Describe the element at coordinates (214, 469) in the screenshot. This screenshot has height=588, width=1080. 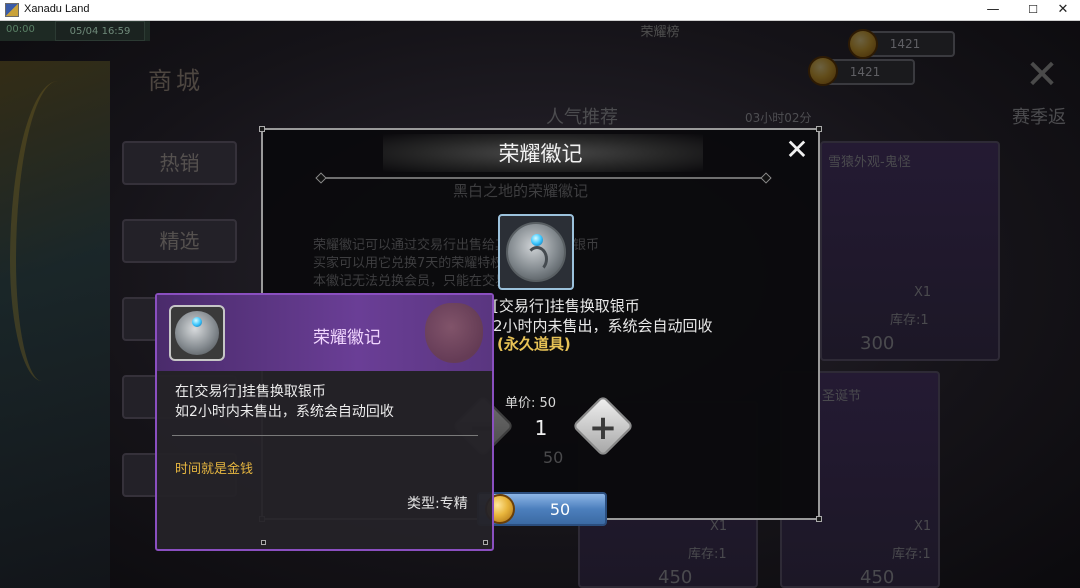
I see `tooltip-flavor-text: 时间就是金钱` at that location.